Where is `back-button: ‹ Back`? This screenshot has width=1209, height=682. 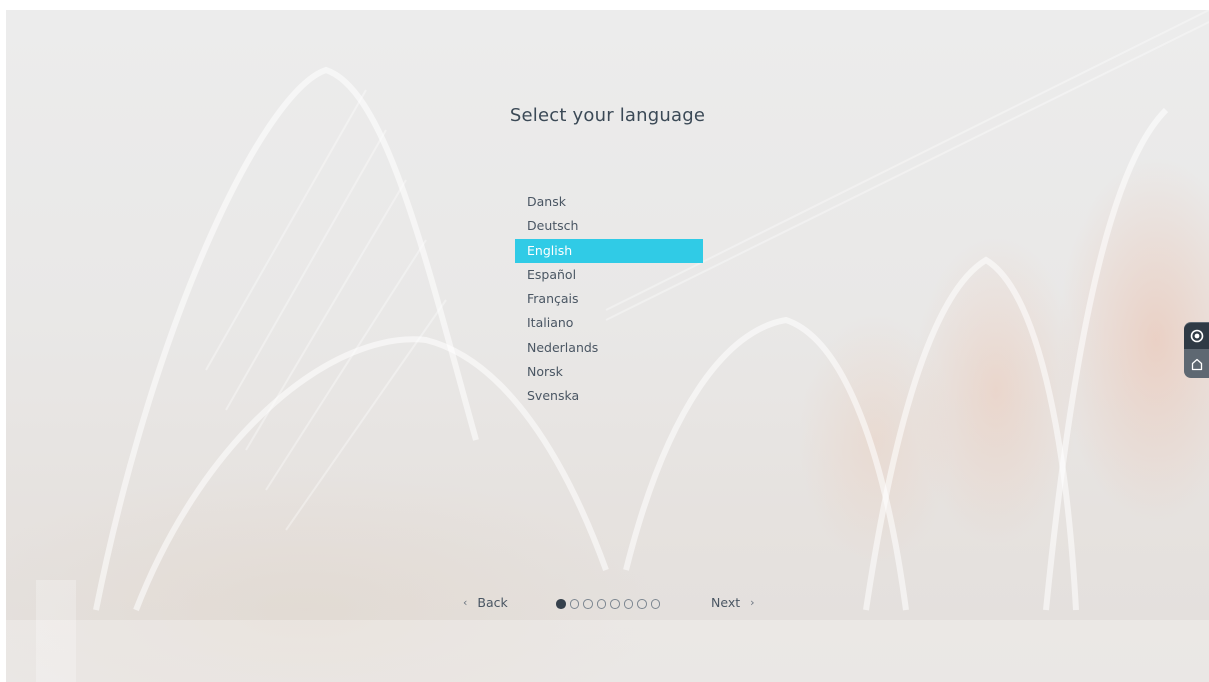
back-button: ‹ Back is located at coordinates (485, 602).